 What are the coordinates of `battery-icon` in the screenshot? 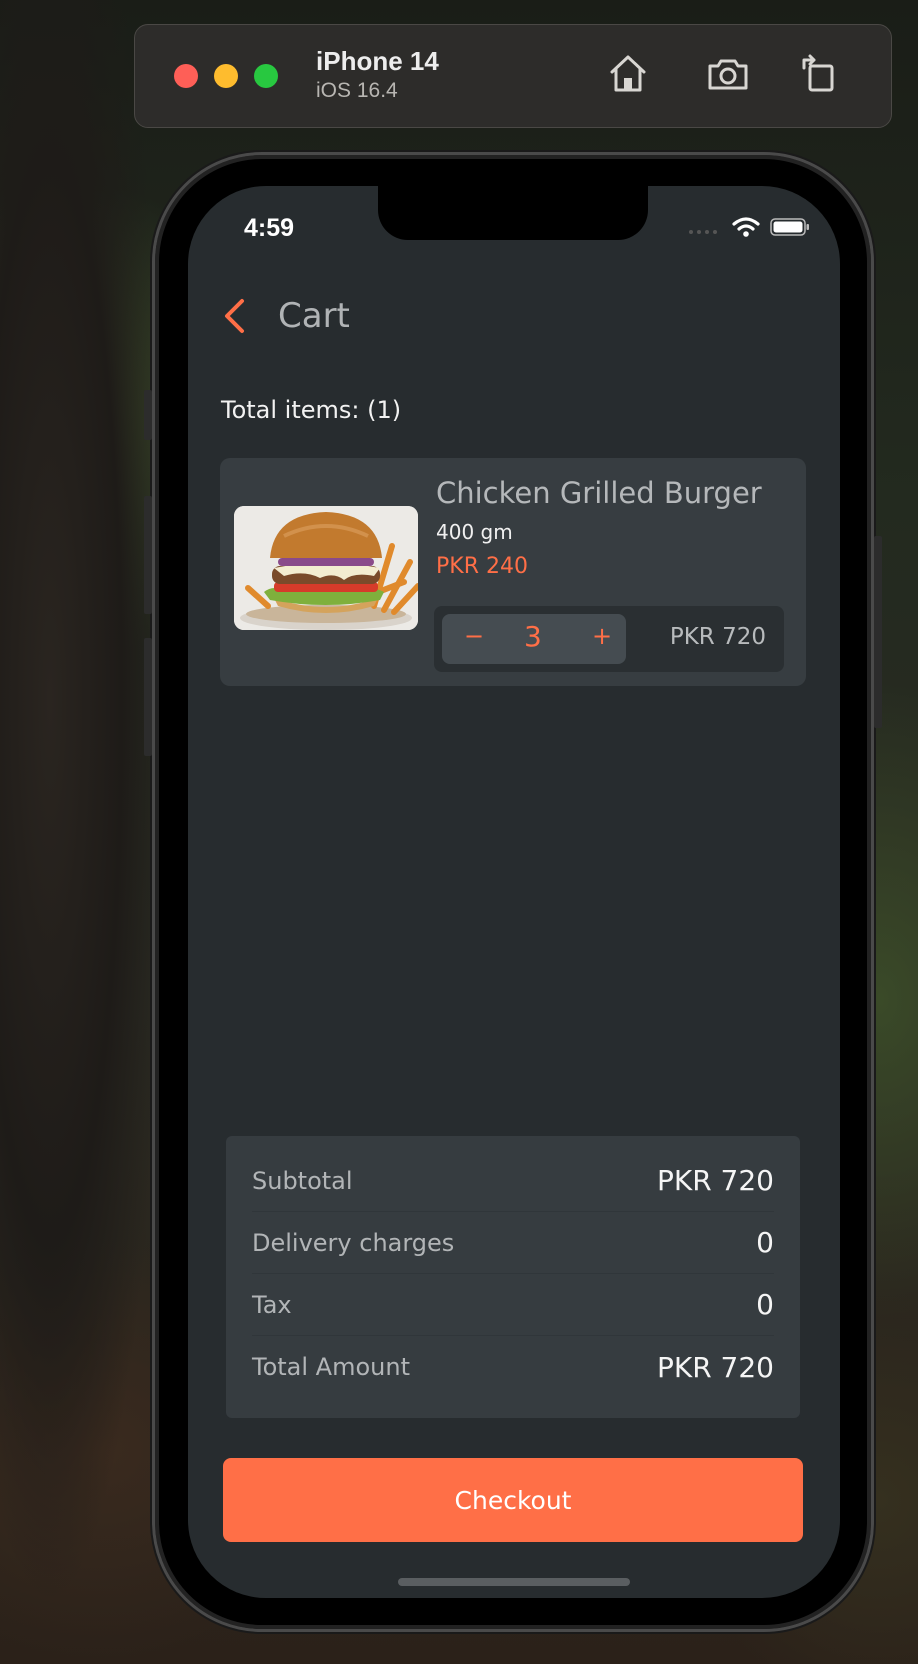 It's located at (790, 229).